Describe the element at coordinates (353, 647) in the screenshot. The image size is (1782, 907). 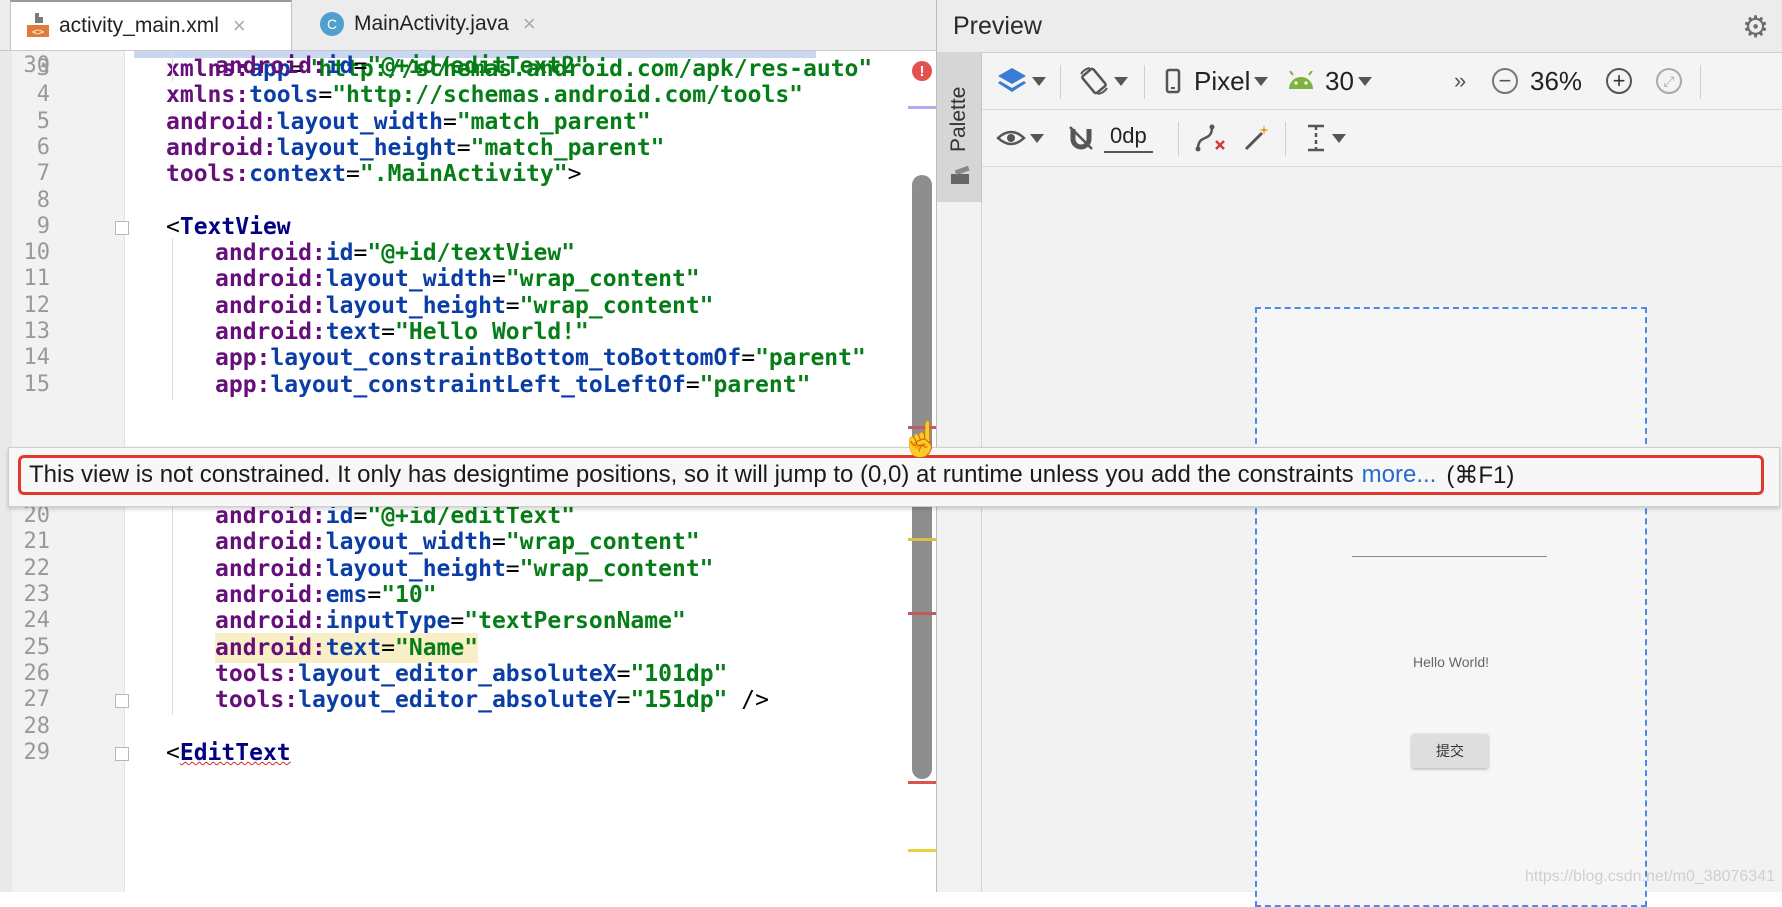
I see `code-token: text` at that location.